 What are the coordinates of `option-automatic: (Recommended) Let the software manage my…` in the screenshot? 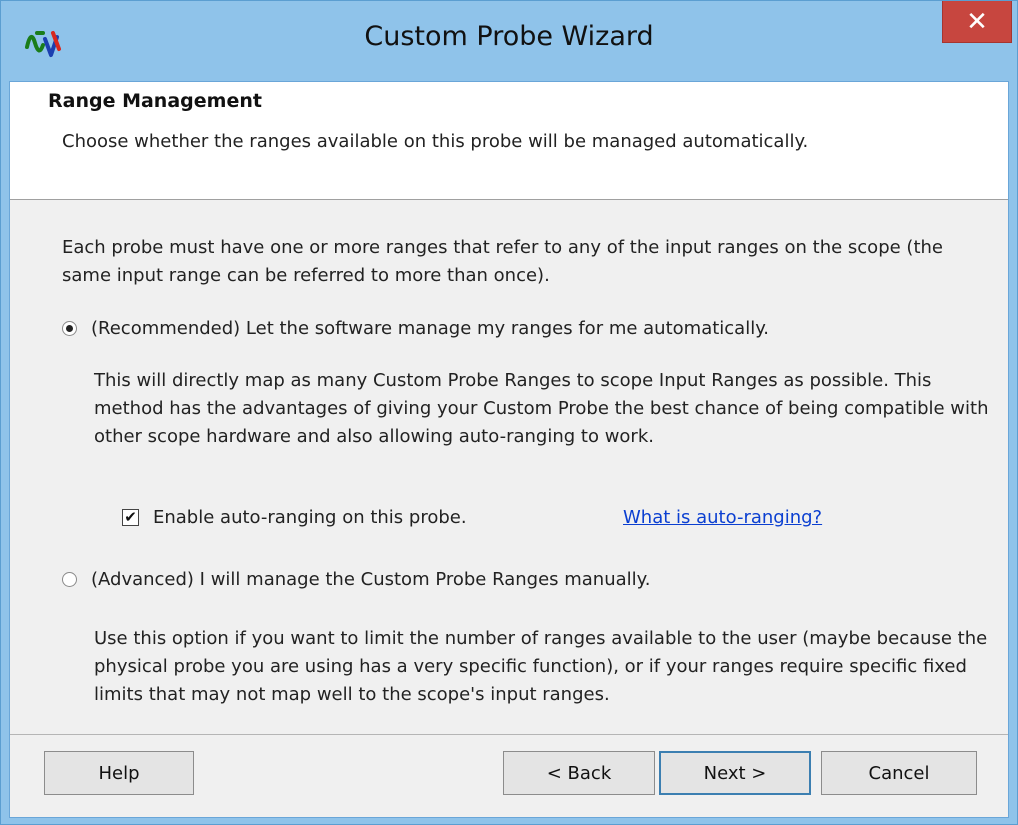 It's located at (415, 328).